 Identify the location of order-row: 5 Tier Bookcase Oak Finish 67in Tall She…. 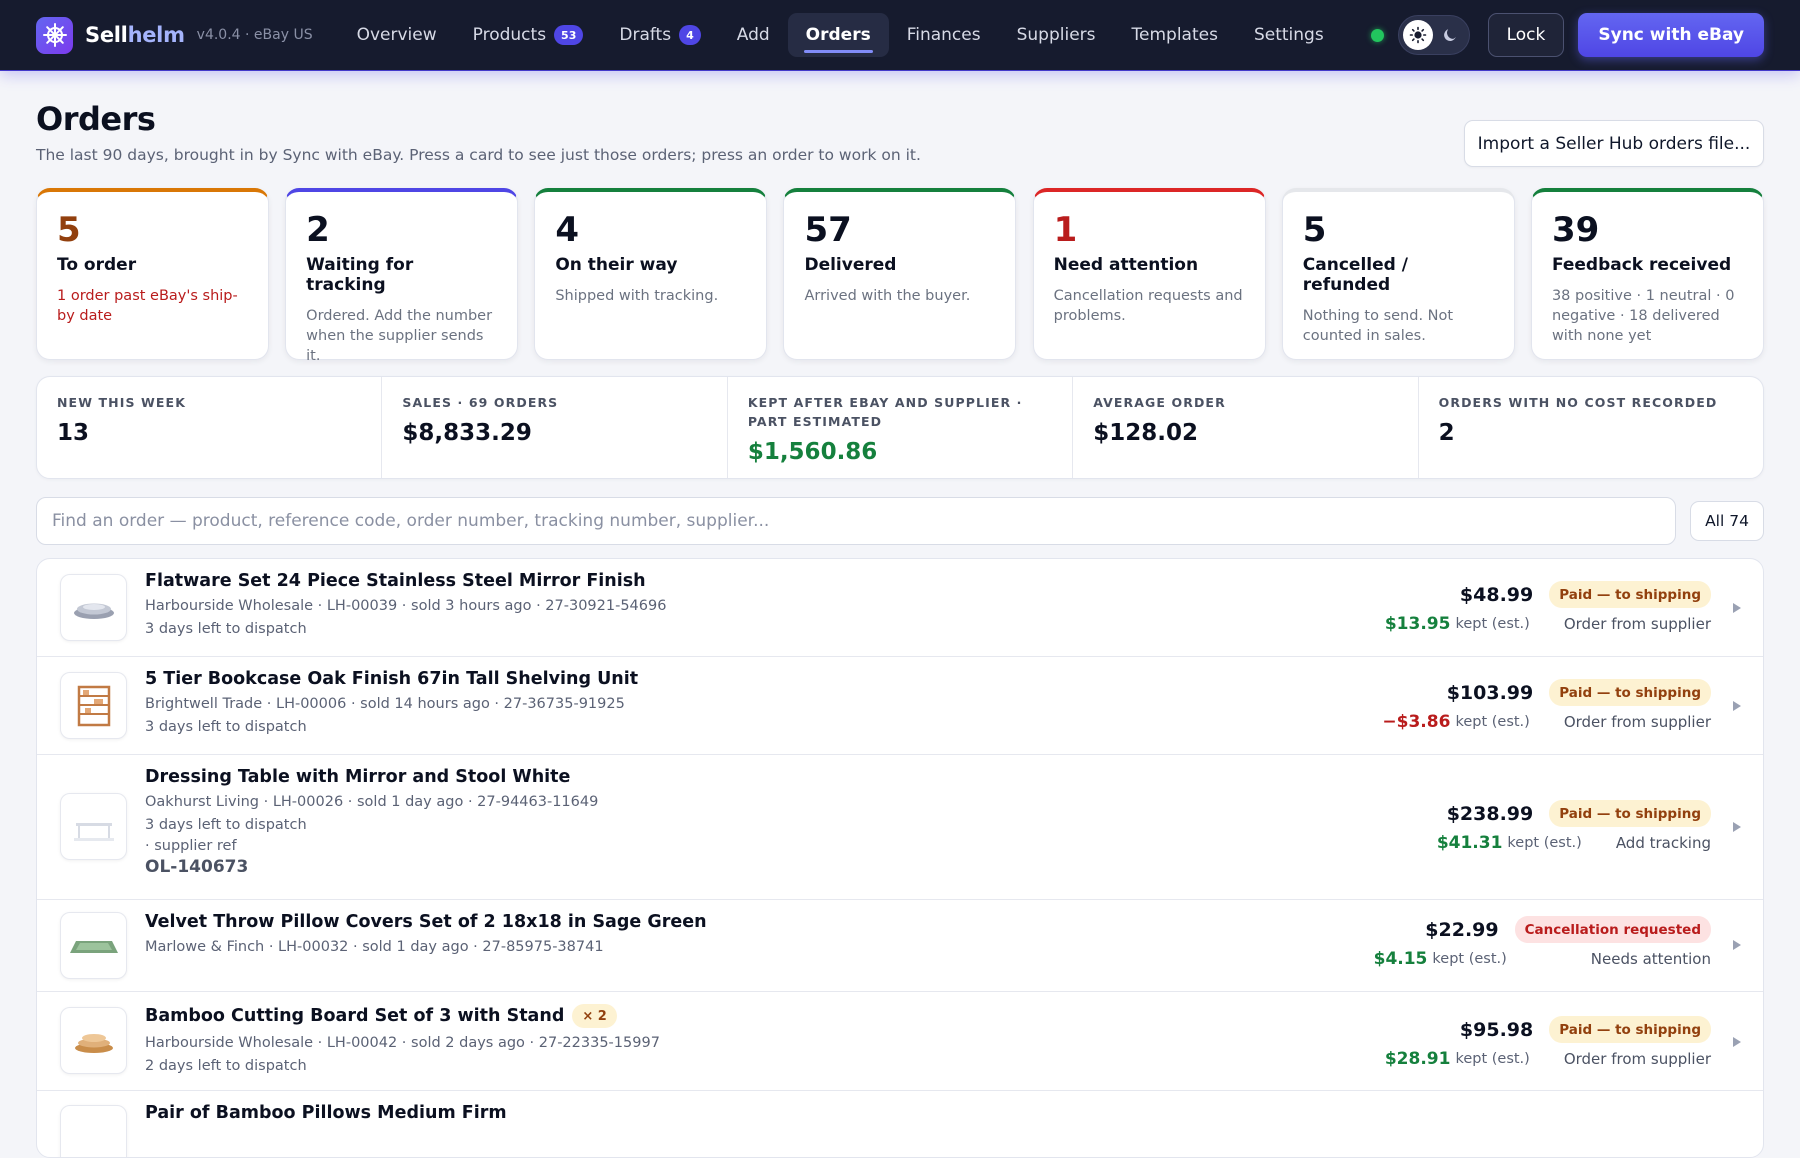
(900, 706).